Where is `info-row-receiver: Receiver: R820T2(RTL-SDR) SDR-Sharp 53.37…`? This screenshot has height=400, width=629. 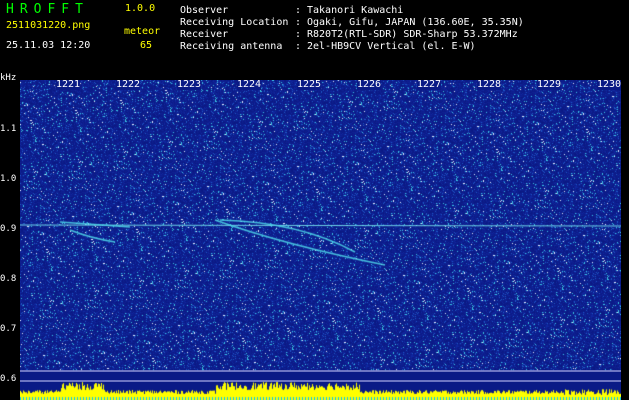
info-row-receiver: Receiver: R820T2(RTL-SDR) SDR-Sharp 53.37… is located at coordinates (349, 35).